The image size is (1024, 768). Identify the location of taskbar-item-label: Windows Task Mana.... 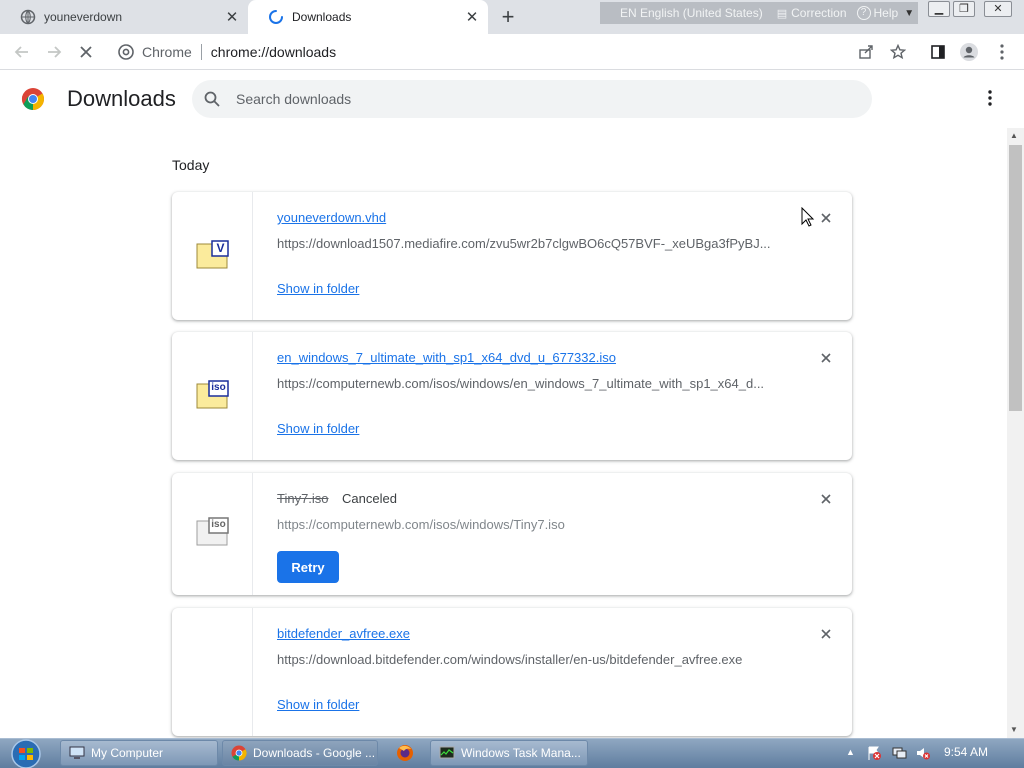
(521, 753).